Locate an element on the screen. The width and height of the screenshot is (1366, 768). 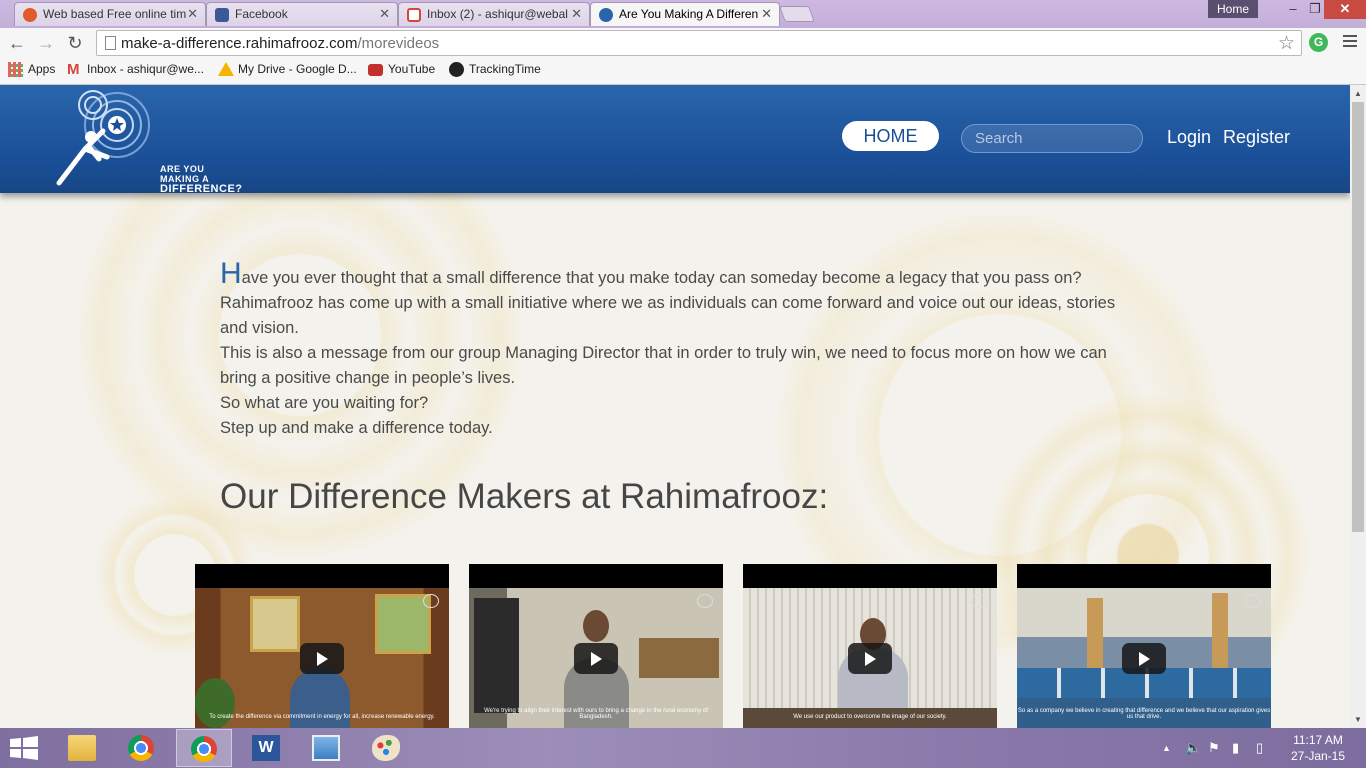
close-window-button: ✕ is located at coordinates (1345, 9).